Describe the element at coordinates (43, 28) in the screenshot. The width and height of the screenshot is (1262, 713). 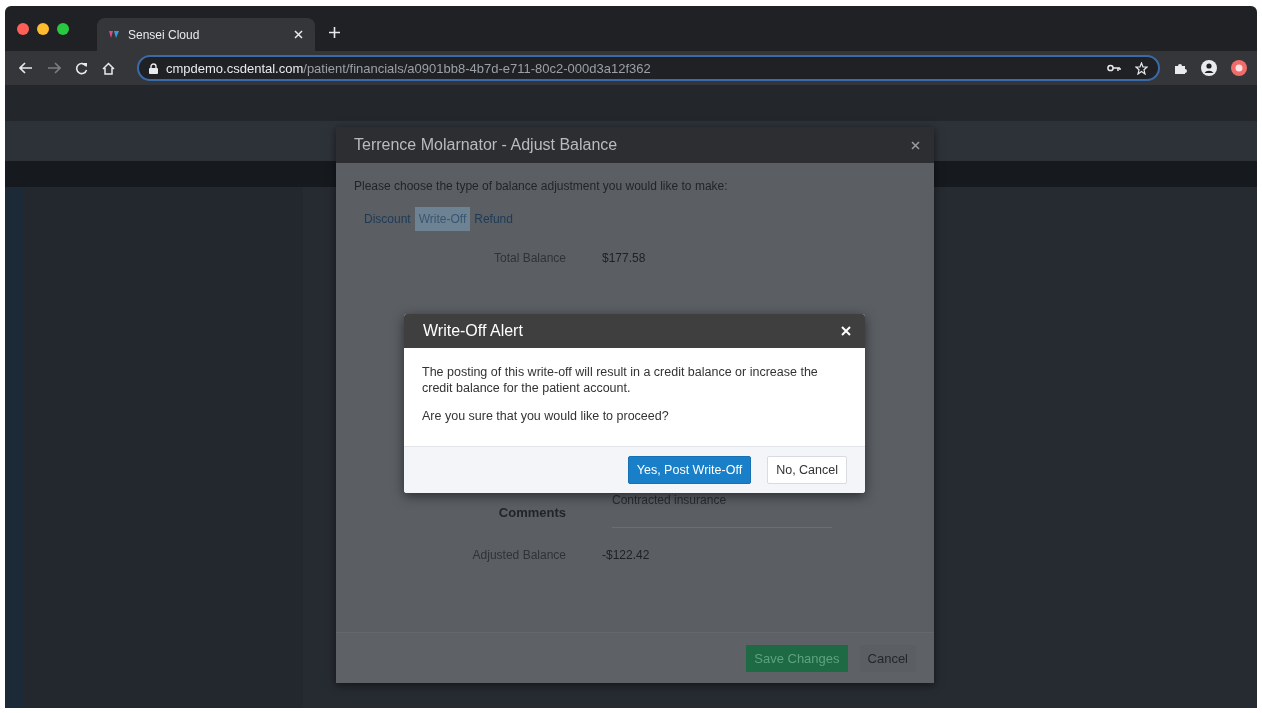
I see `minimize-window-icon` at that location.